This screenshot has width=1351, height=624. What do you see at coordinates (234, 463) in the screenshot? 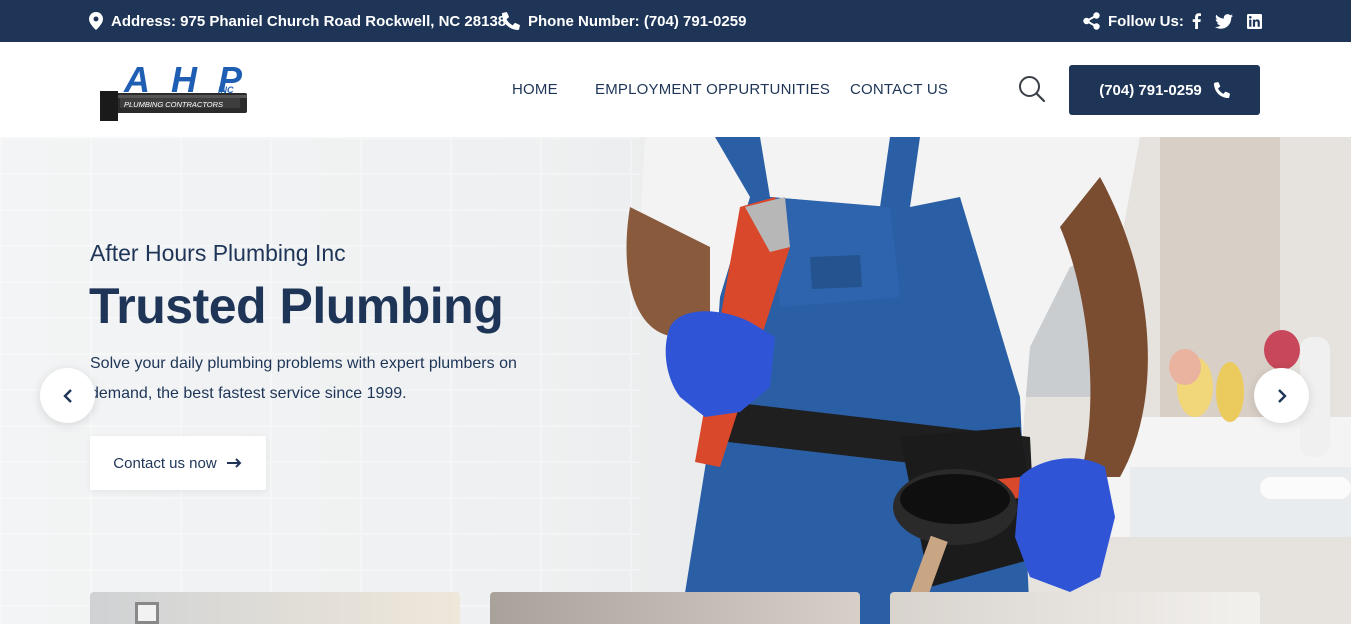
I see `arrow-right-icon` at bounding box center [234, 463].